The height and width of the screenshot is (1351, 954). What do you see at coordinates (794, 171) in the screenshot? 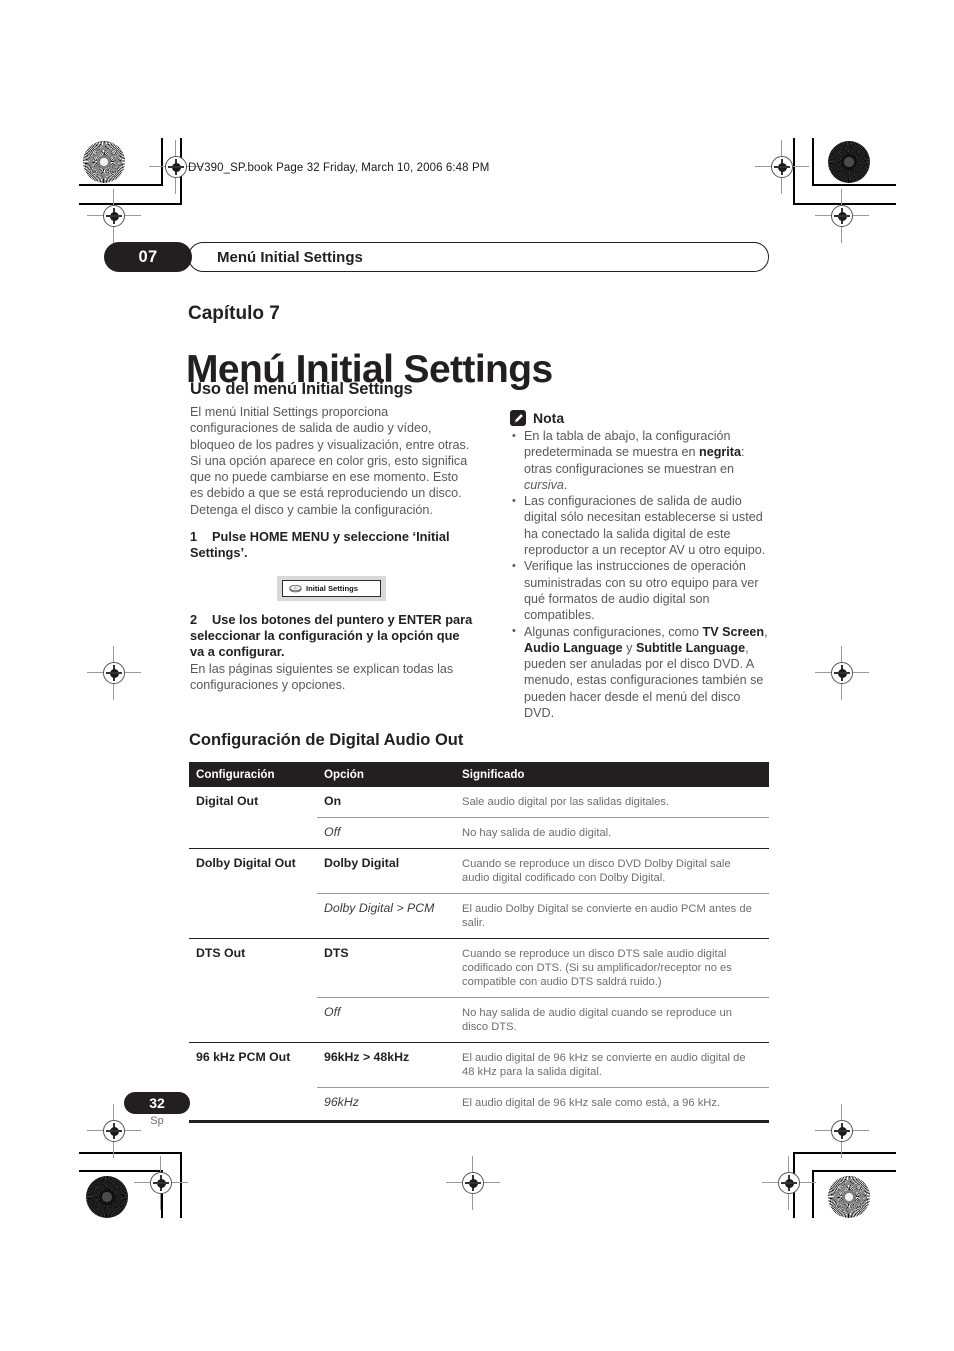
I see `crop-line-tr-v2` at bounding box center [794, 171].